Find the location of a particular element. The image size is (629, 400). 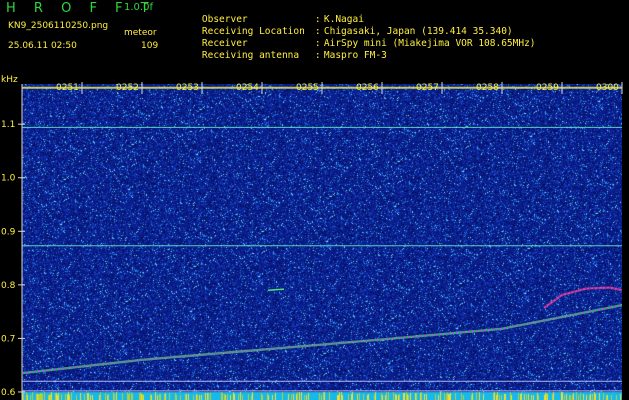

timestamp: 25.06.11 02:50 is located at coordinates (42, 46).